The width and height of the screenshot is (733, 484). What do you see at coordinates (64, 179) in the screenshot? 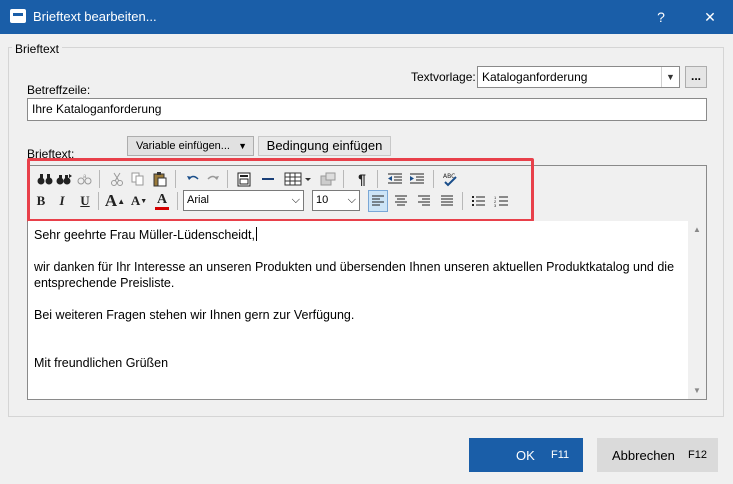
I see `find-next-icon` at bounding box center [64, 179].